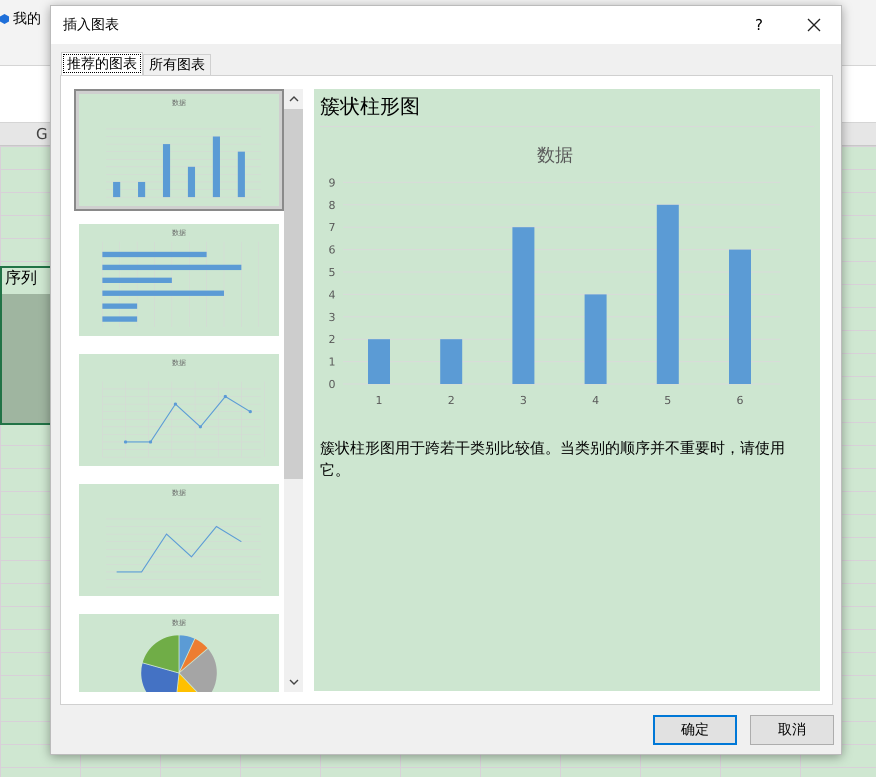 The height and width of the screenshot is (777, 876). I want to click on y-tick-label: 5, so click(332, 272).